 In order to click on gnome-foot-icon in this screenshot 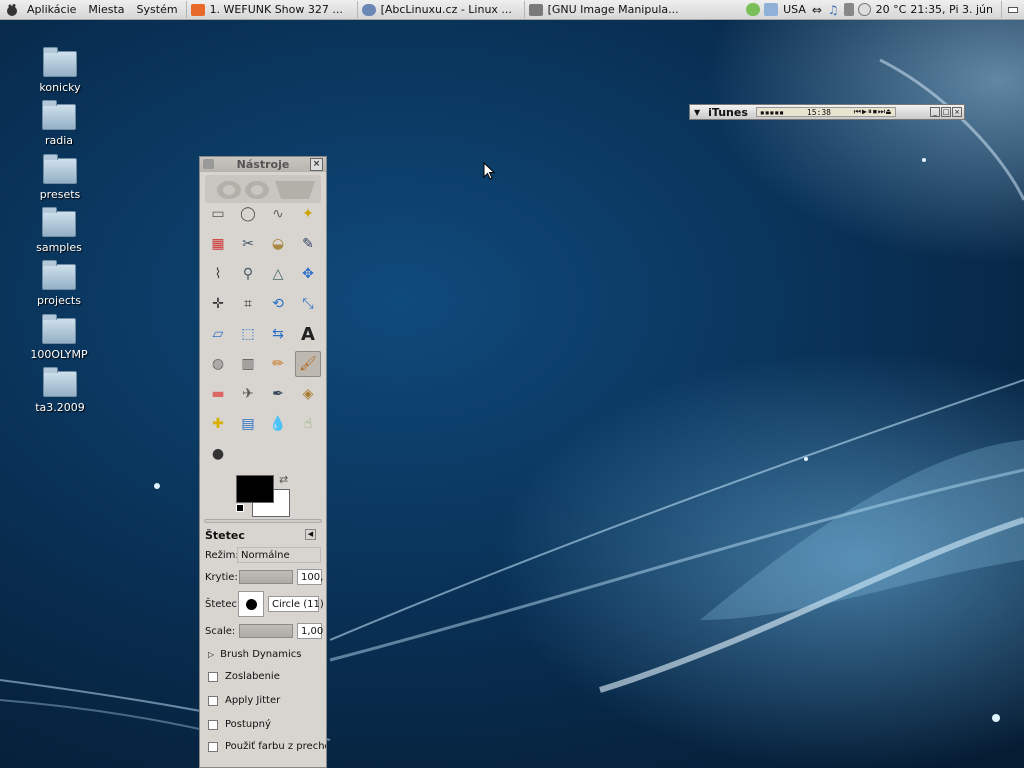, I will do `click(12, 10)`.